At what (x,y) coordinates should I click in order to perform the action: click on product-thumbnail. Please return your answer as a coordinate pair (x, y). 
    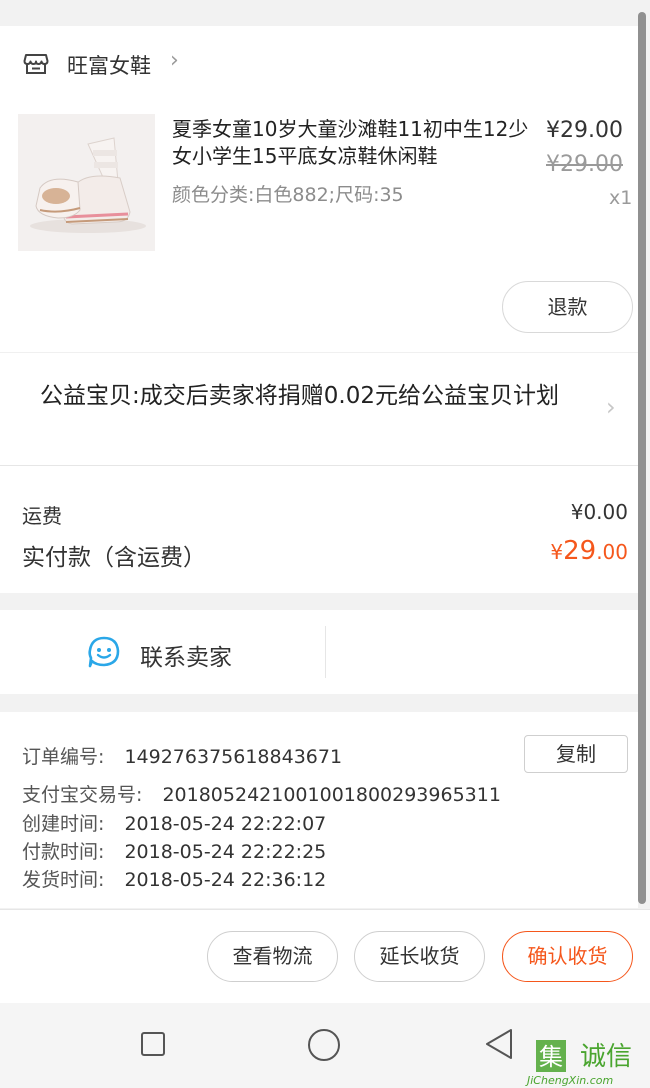
    Looking at the image, I should click on (86, 182).